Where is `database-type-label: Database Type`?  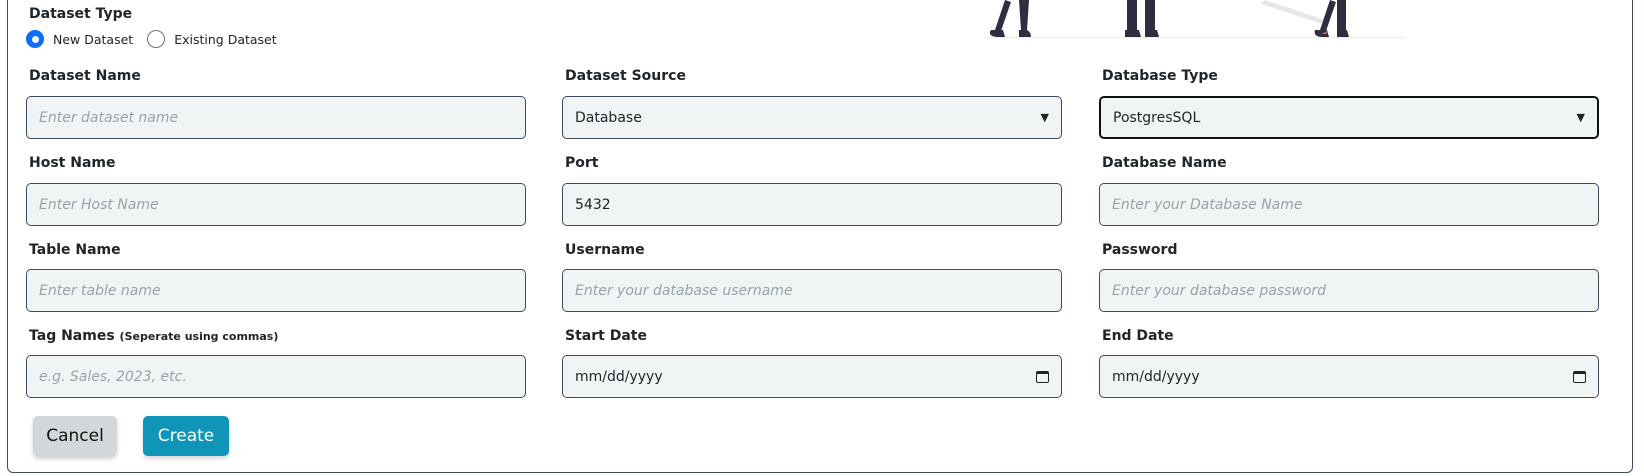
database-type-label: Database Type is located at coordinates (1160, 76).